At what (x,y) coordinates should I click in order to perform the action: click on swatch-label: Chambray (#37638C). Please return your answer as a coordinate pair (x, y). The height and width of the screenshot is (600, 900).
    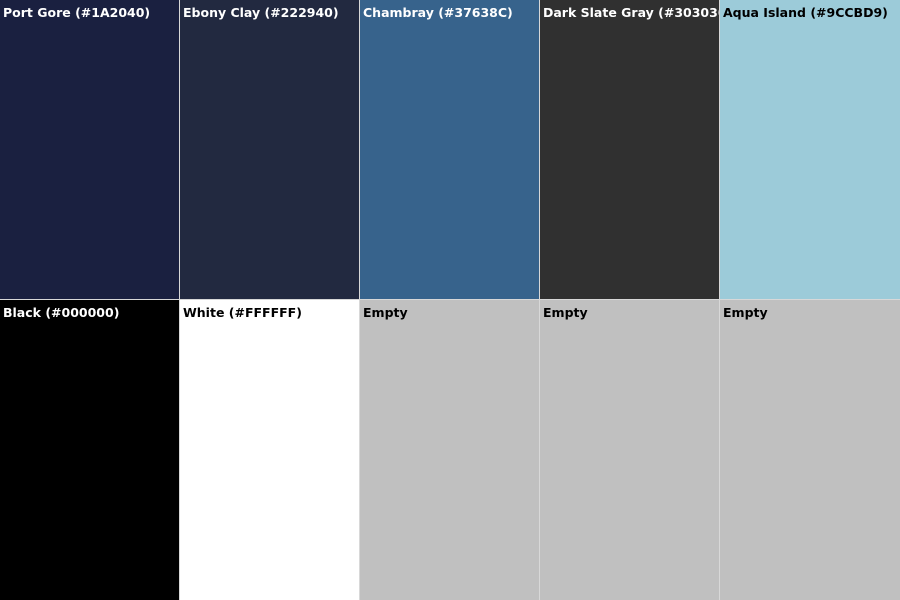
    Looking at the image, I should click on (438, 12).